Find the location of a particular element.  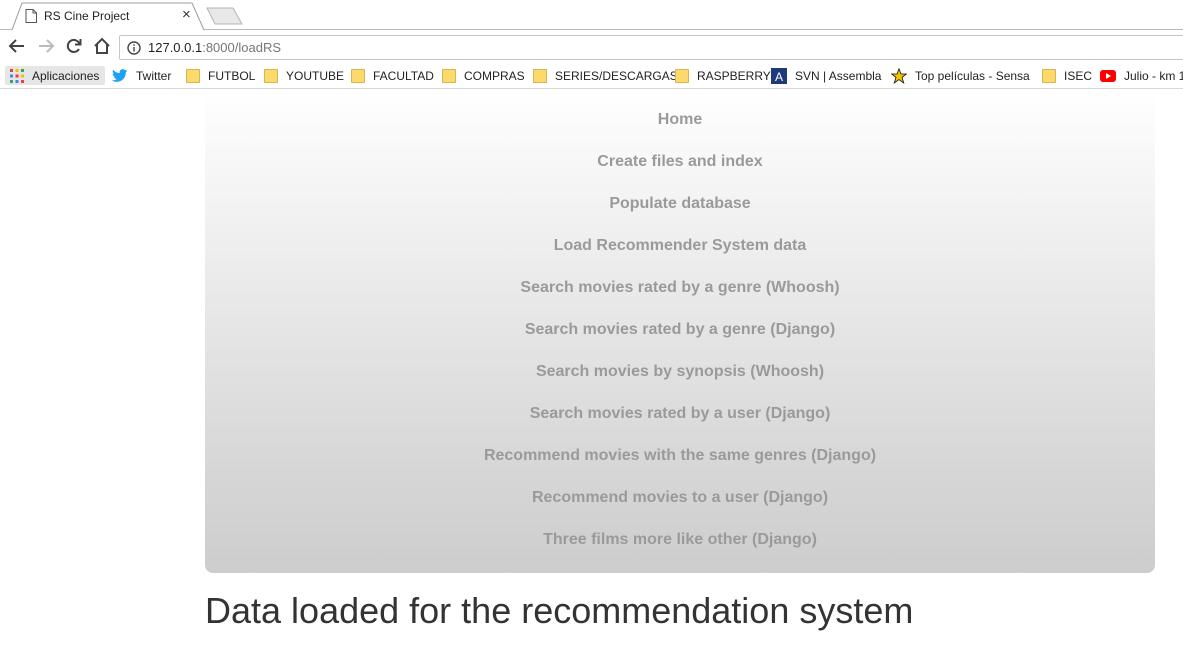

bookmark-apps: Aplicaciones is located at coordinates (55, 75).